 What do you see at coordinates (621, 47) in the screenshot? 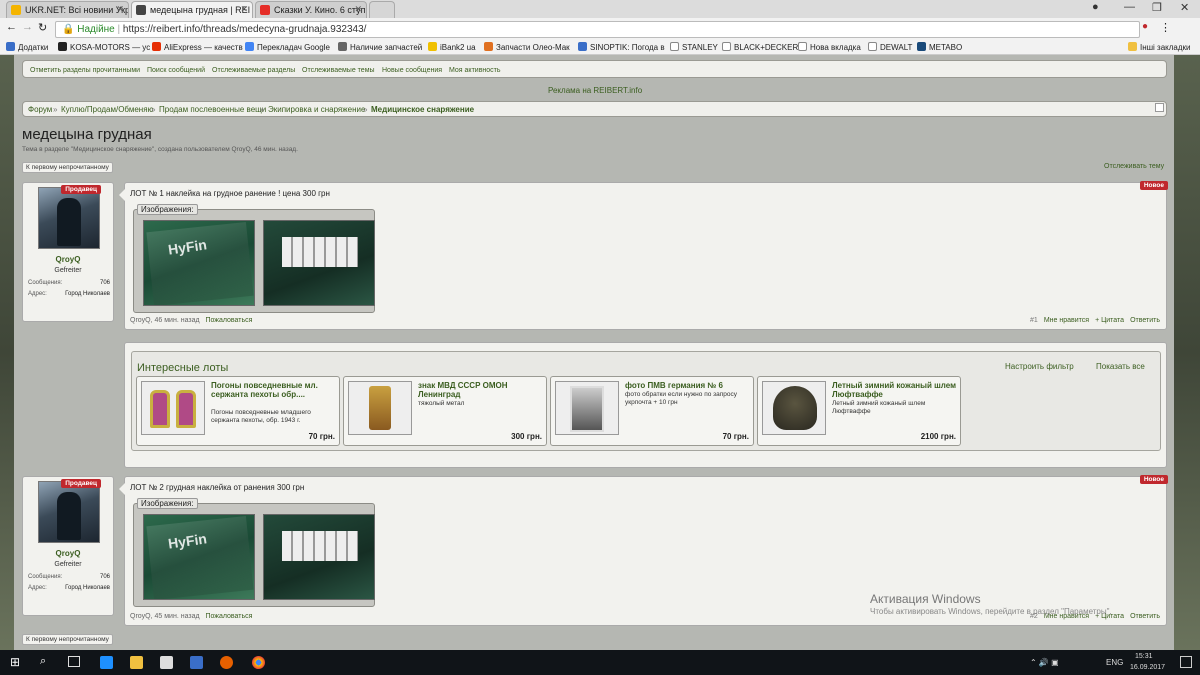
I see `bookmark-sinoptik: SINOPTIK: Погода в` at bounding box center [621, 47].